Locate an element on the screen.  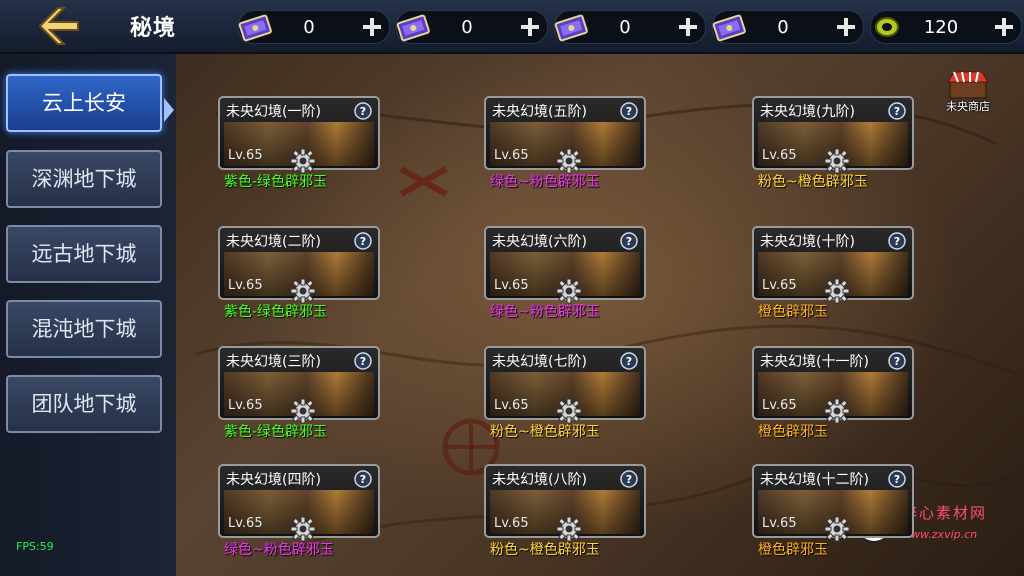
currency-value: 120 is located at coordinates (941, 27).